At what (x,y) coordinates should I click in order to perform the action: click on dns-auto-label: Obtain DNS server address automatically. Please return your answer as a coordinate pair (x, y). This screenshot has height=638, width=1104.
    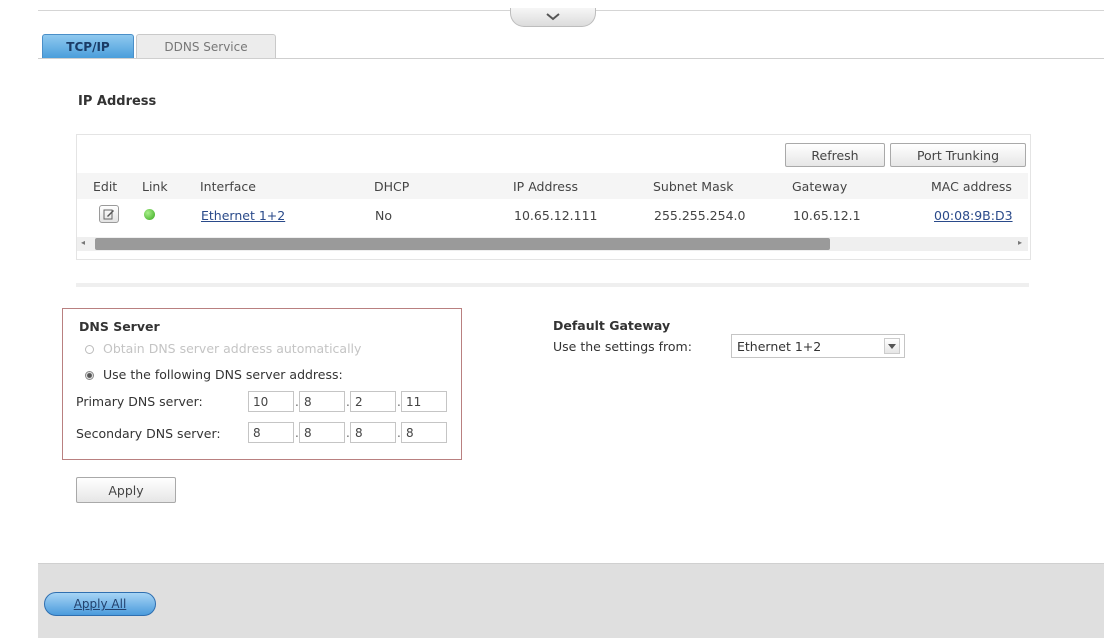
    Looking at the image, I should click on (232, 348).